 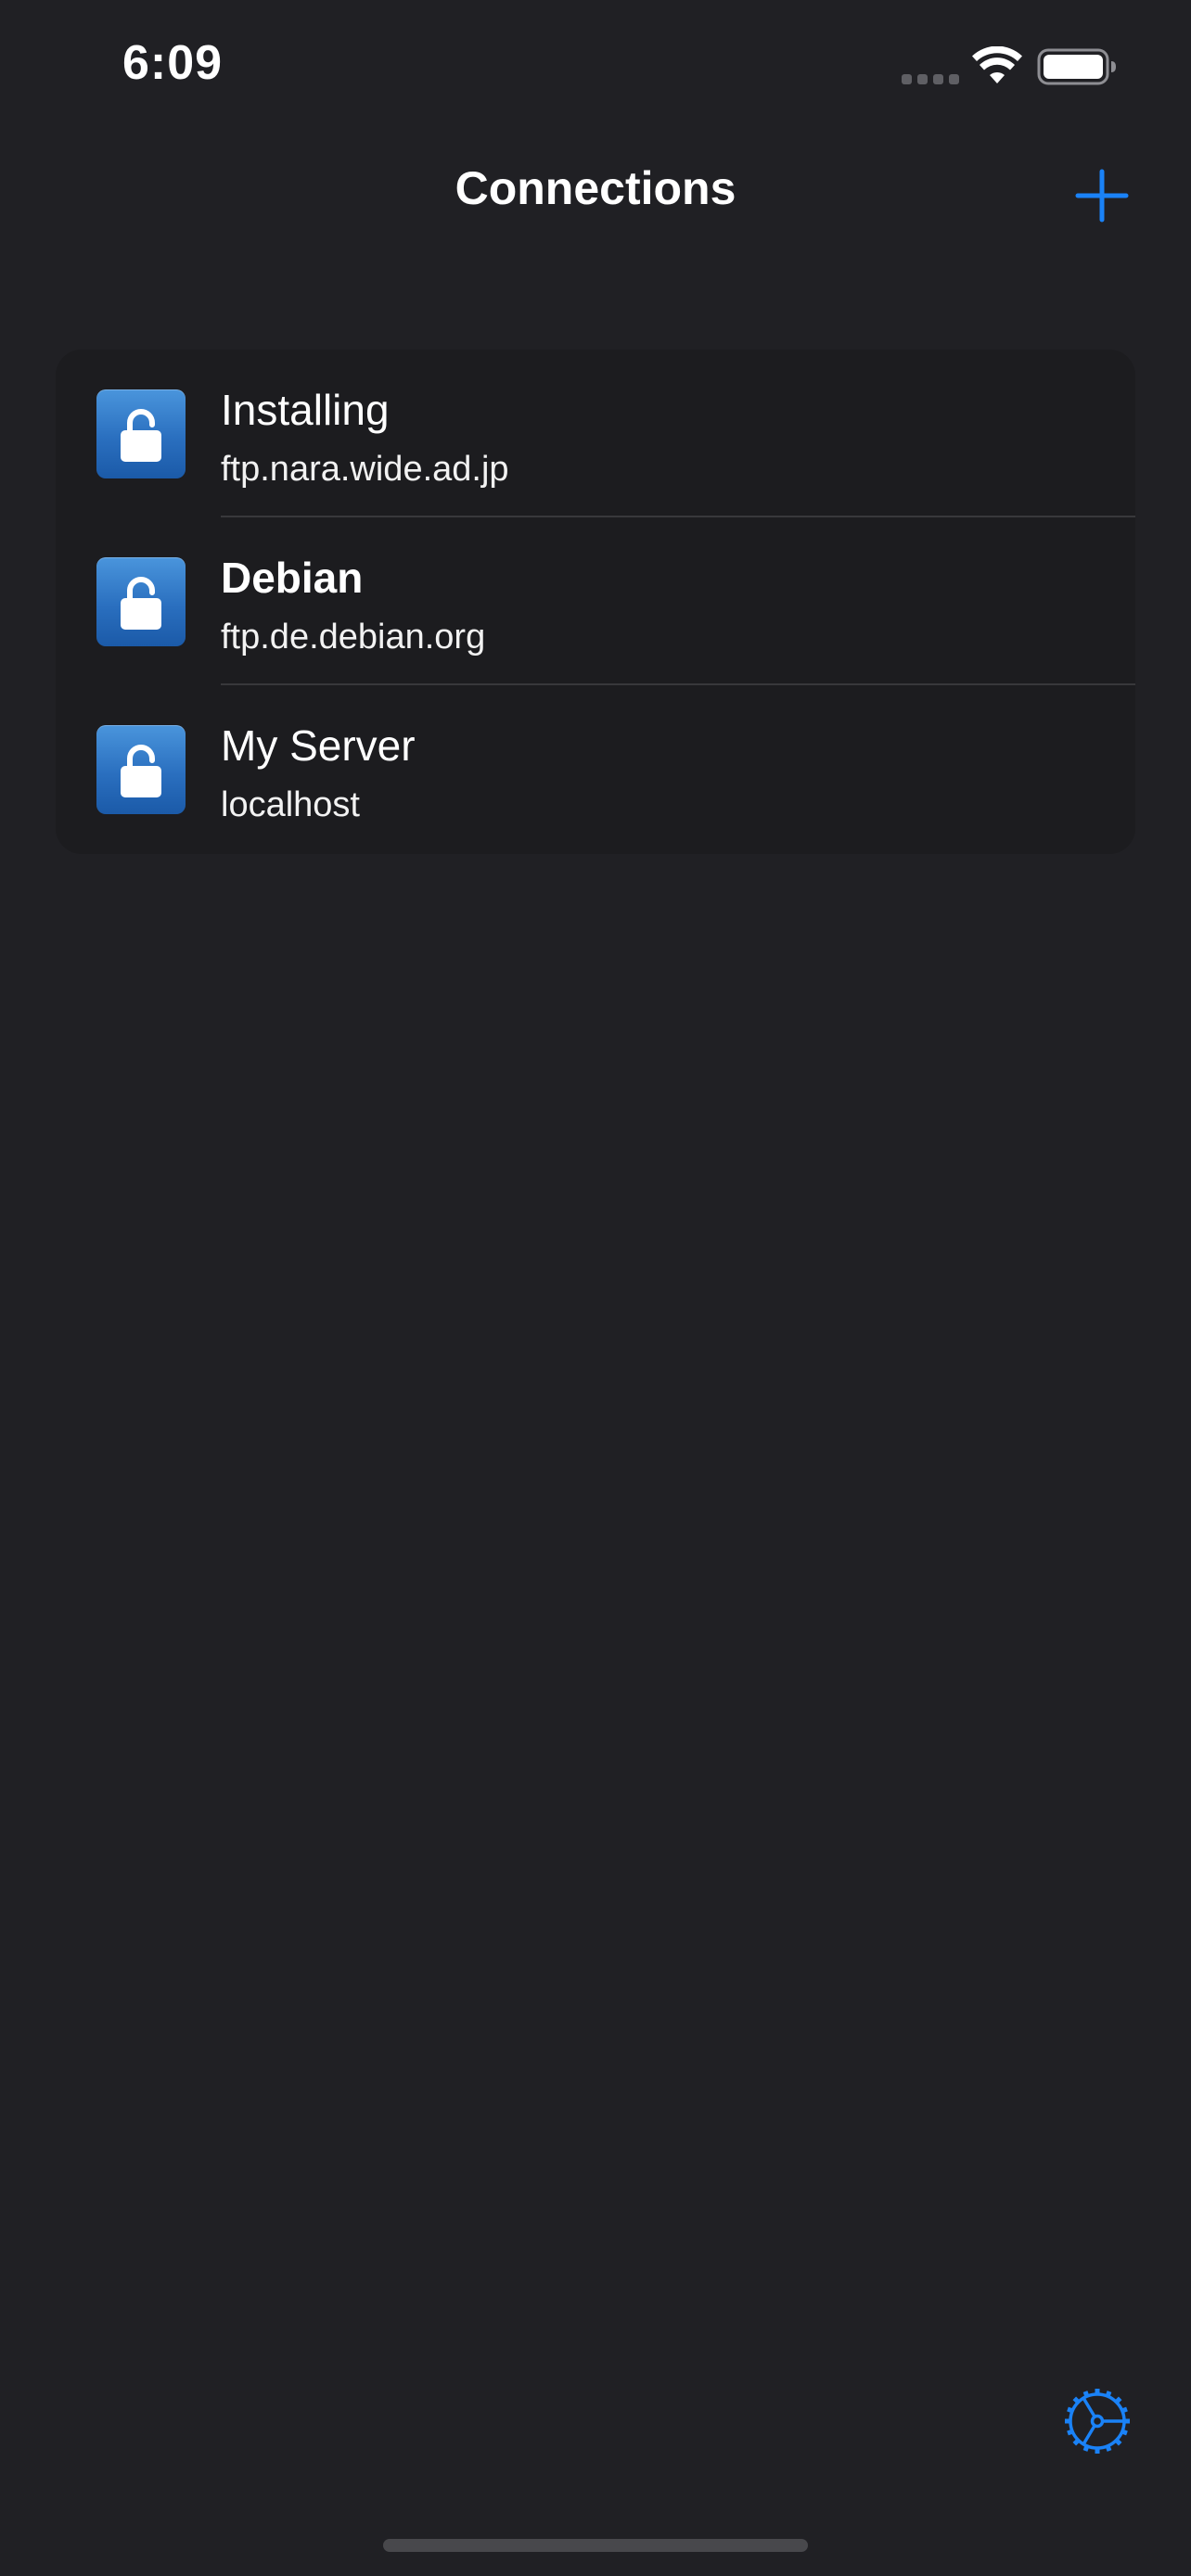 I want to click on connection-host: localhost, so click(x=290, y=804).